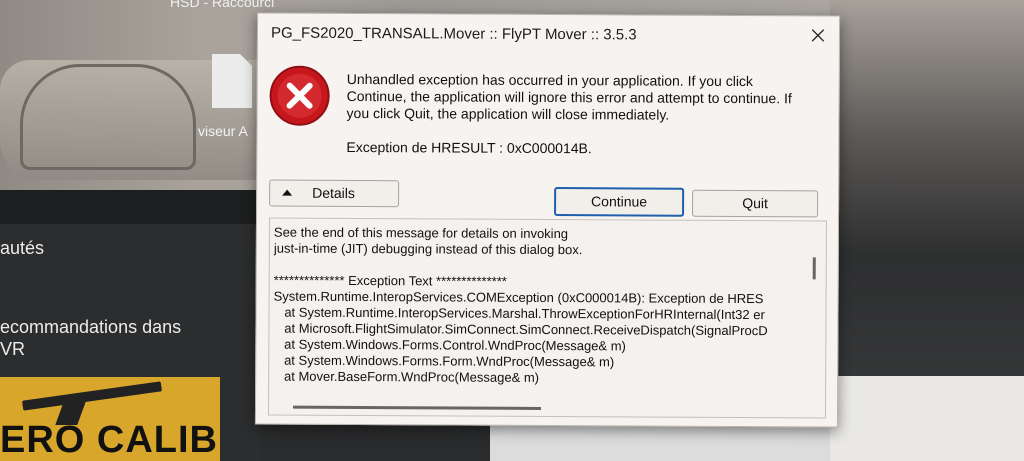  I want to click on recommendations-line-1: ecommandations dans, so click(91, 327).